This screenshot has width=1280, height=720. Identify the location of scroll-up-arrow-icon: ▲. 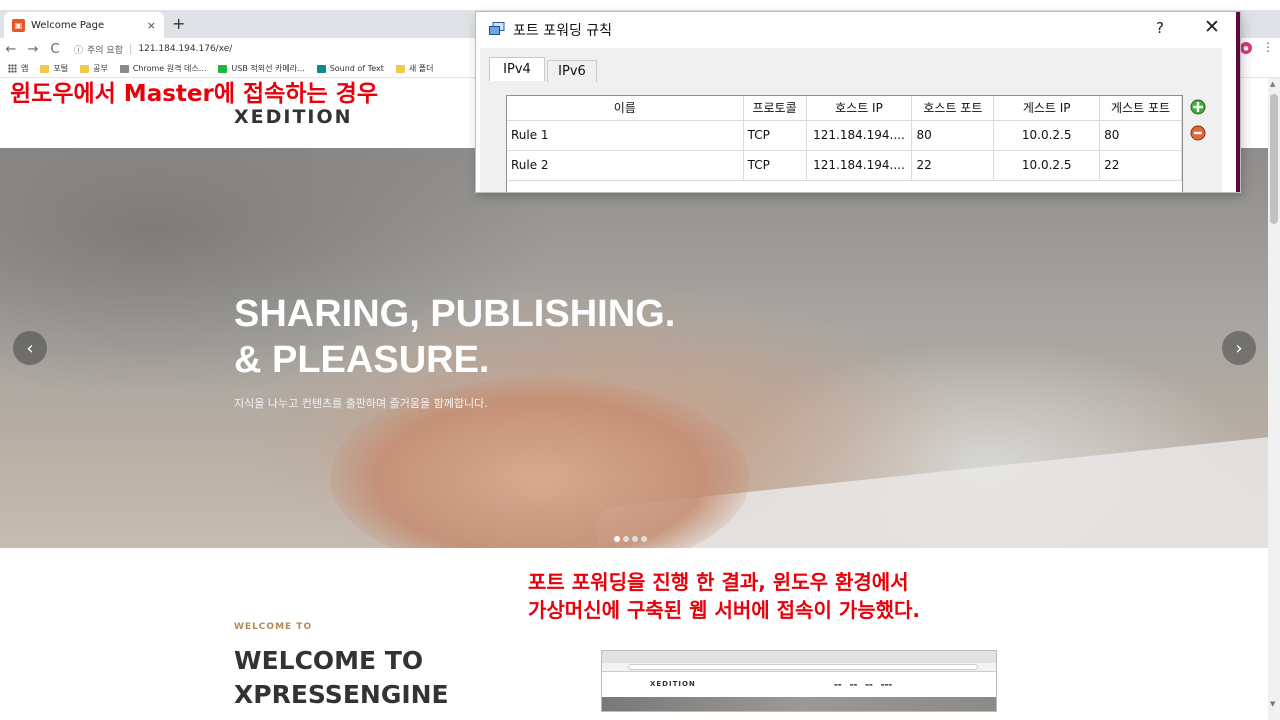
(1272, 84).